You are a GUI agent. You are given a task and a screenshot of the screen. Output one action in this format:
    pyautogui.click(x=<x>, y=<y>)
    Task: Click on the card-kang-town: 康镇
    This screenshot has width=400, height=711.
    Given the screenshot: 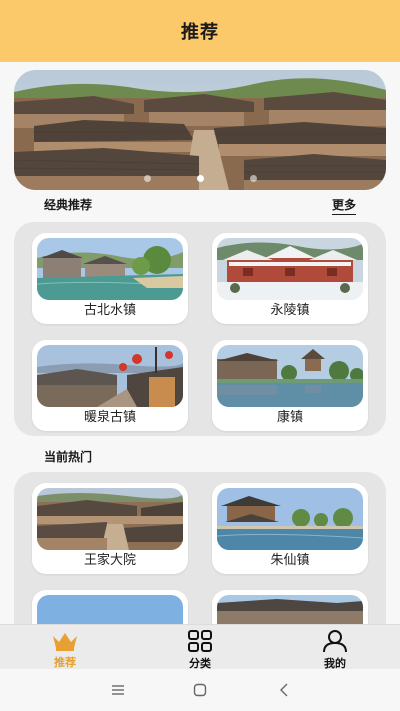 What is the action you would take?
    pyautogui.click(x=290, y=385)
    